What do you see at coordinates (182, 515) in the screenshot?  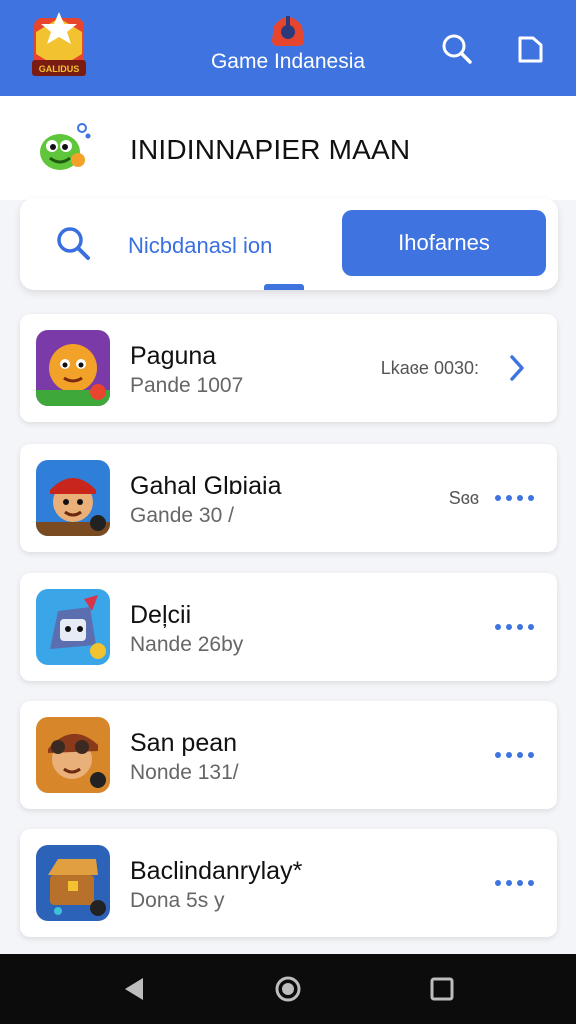 I see `game-subtitle: Gande 30 /` at bounding box center [182, 515].